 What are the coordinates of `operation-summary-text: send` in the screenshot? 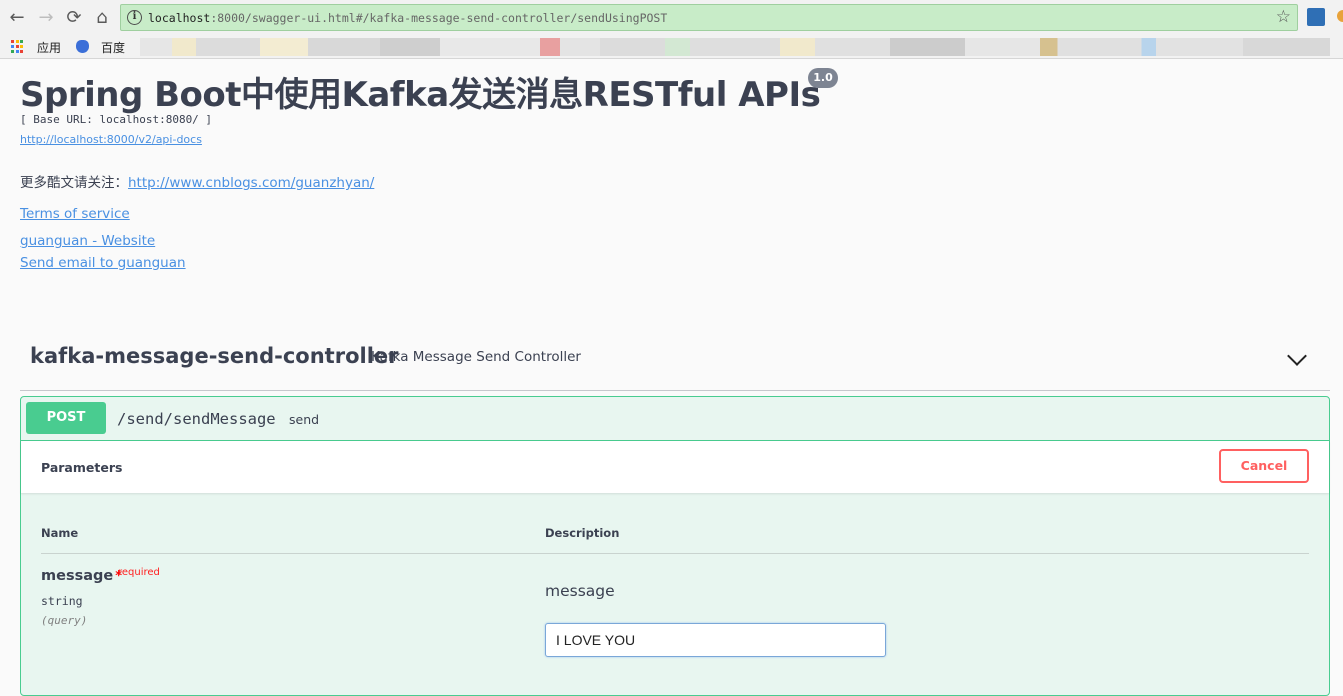 It's located at (304, 419).